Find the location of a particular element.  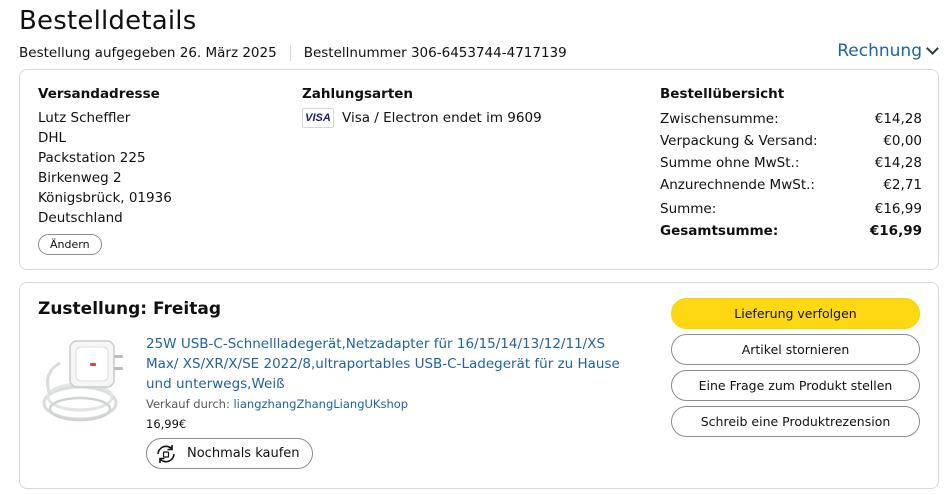

summary-label: Anzurechnende MwSt.: is located at coordinates (737, 185).